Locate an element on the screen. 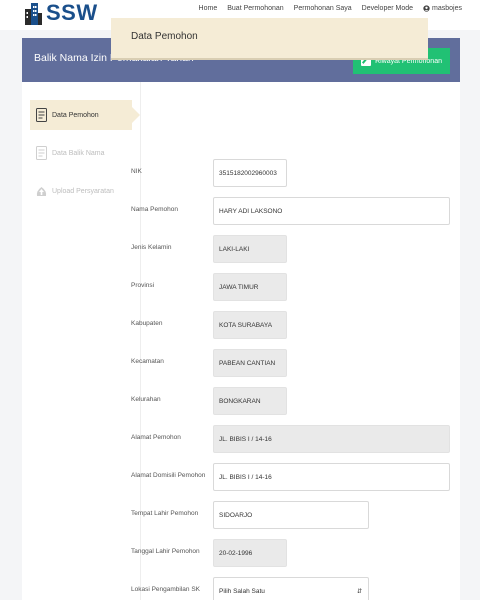  form-label: Kabupaten is located at coordinates (147, 323).